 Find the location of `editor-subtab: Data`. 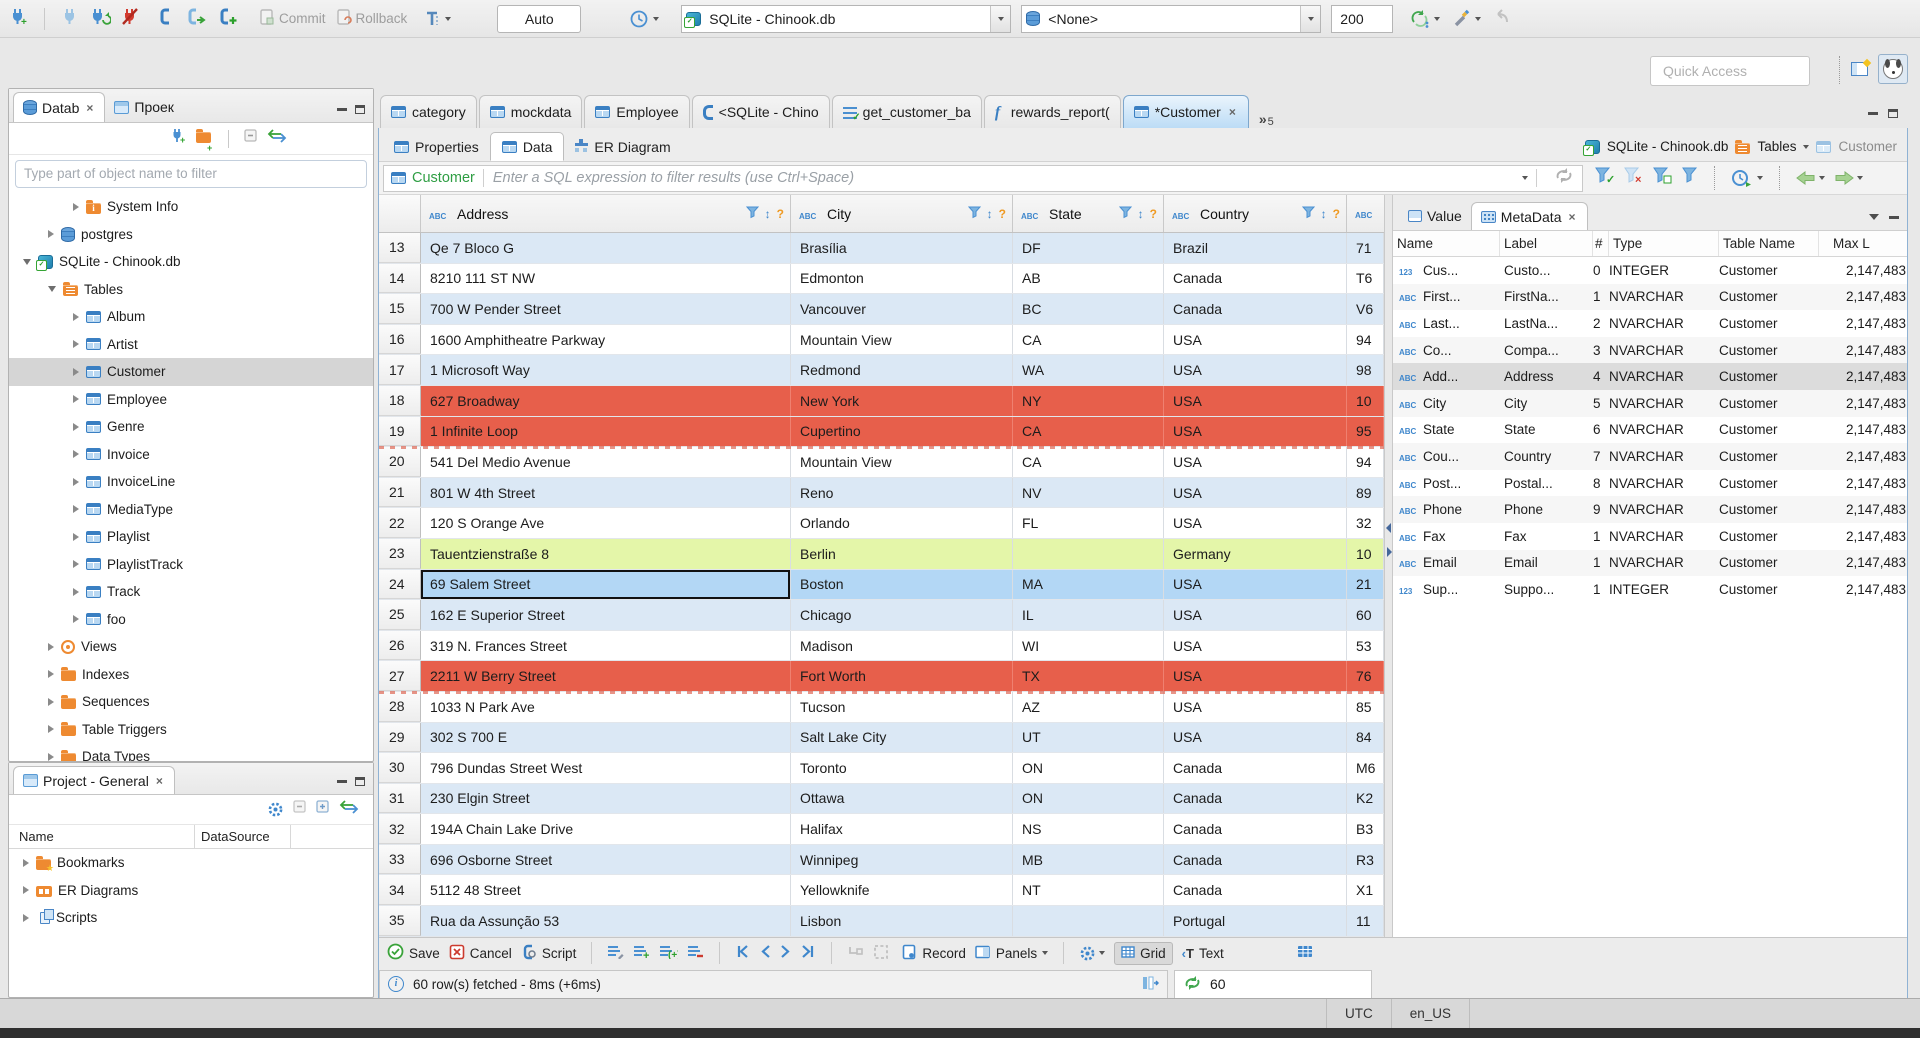

editor-subtab: Data is located at coordinates (527, 146).